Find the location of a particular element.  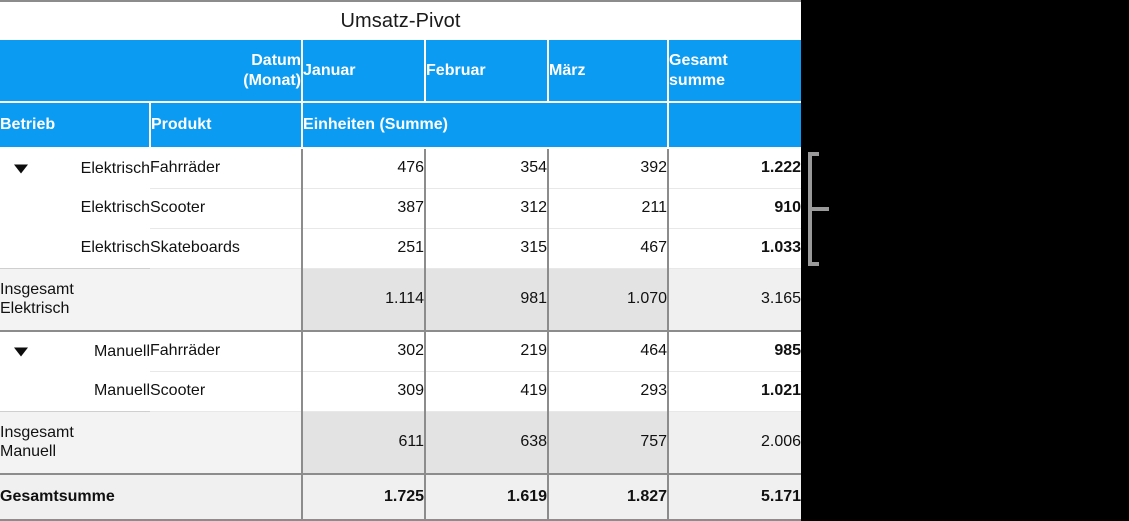

subtotal-row-manuell: Insgesamt Manuell 611 638 757 2.006 is located at coordinates (401, 442).